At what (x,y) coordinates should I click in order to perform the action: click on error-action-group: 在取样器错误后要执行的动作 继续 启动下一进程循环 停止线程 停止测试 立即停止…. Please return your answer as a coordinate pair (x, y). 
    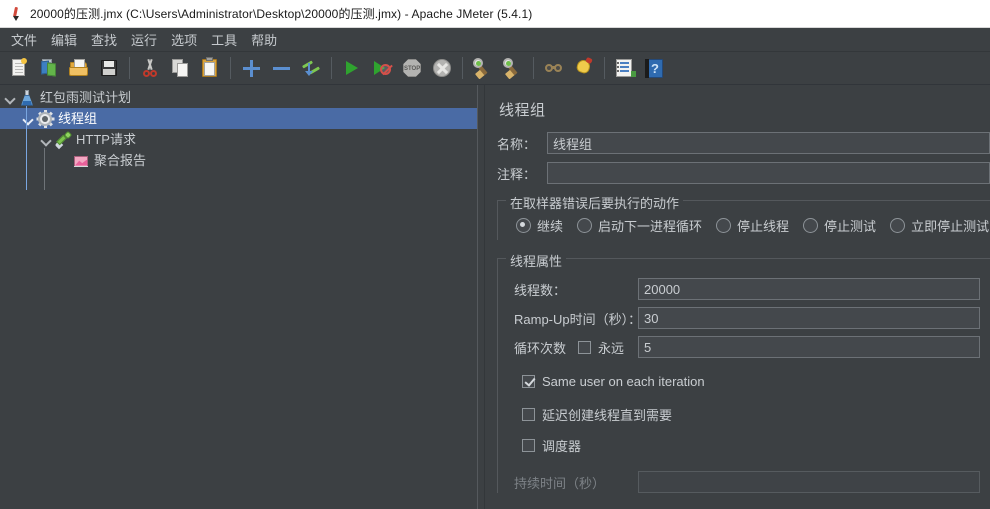
    Looking at the image, I should click on (743, 216).